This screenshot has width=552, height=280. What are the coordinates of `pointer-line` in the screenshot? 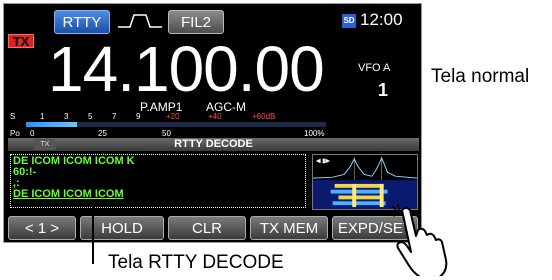 It's located at (93, 235).